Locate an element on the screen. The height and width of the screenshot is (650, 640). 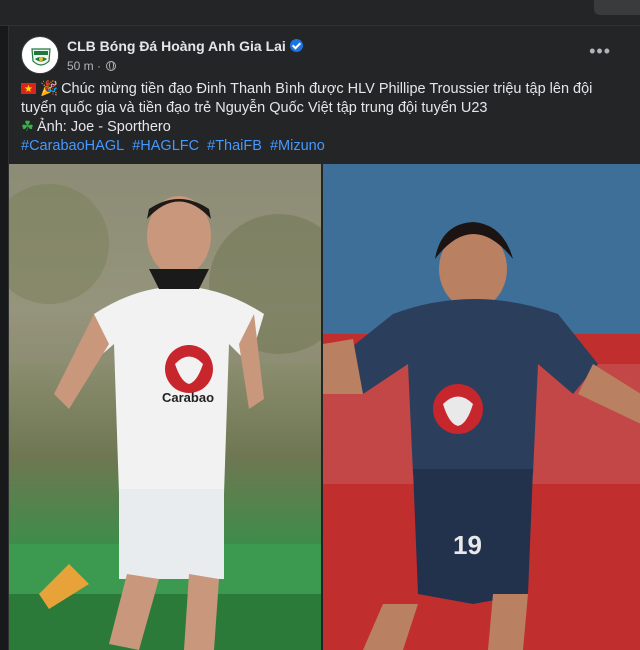
top-bar is located at coordinates (320, 13).